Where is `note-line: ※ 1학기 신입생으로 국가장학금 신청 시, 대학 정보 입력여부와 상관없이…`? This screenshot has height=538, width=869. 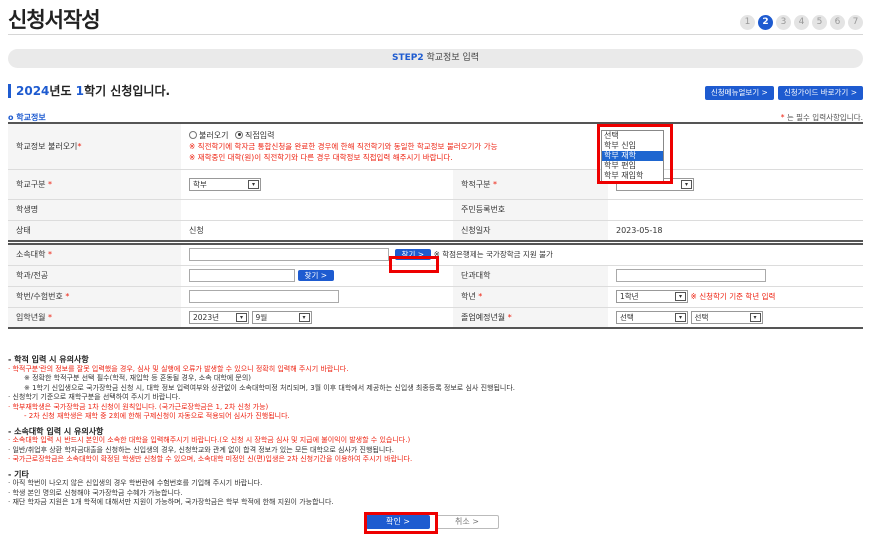
note-line: ※ 1학기 신입생으로 국가장학금 신청 시, 대학 정보 입력여부와 상관없이… is located at coordinates (269, 387).